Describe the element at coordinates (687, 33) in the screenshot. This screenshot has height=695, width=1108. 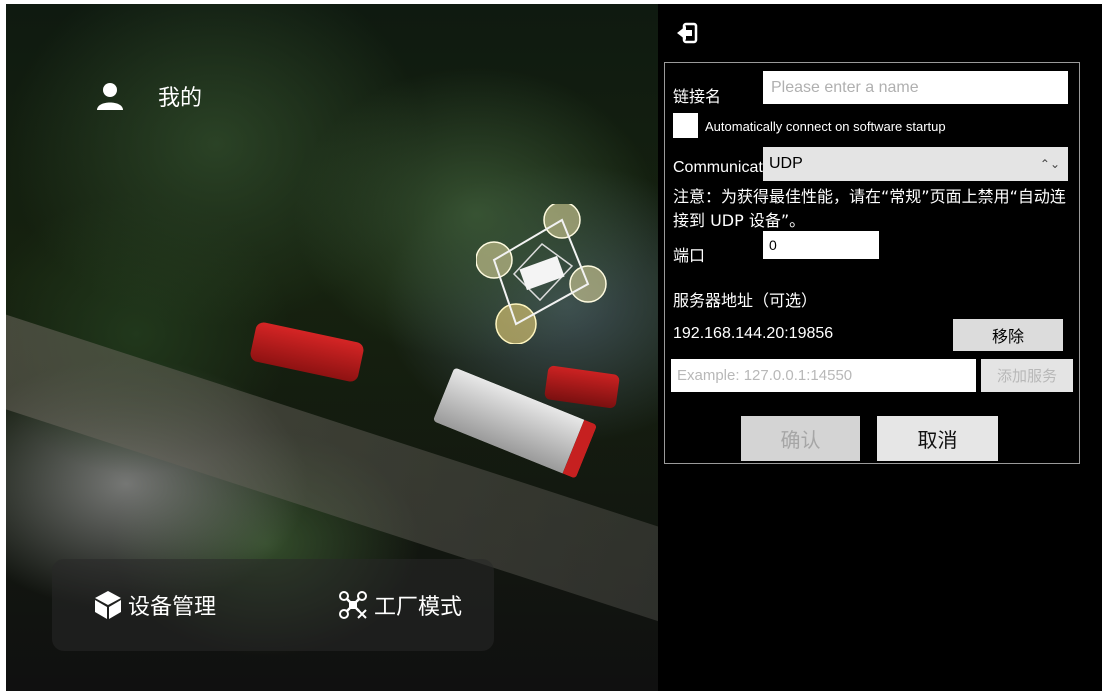
I see `back-arrow-icon` at that location.